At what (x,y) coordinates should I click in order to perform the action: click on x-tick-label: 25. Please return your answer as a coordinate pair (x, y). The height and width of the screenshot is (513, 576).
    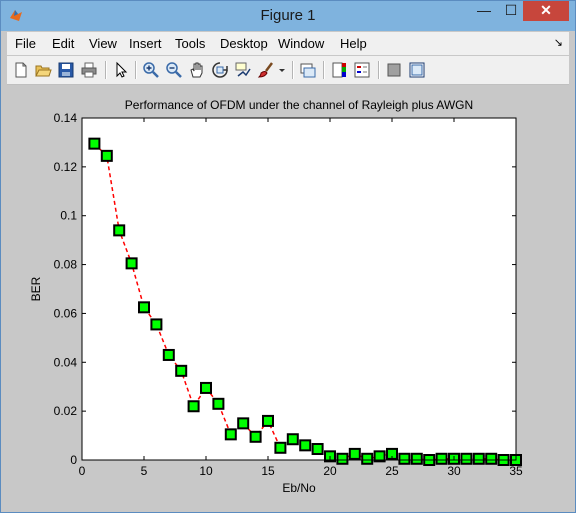
    Looking at the image, I should click on (392, 471).